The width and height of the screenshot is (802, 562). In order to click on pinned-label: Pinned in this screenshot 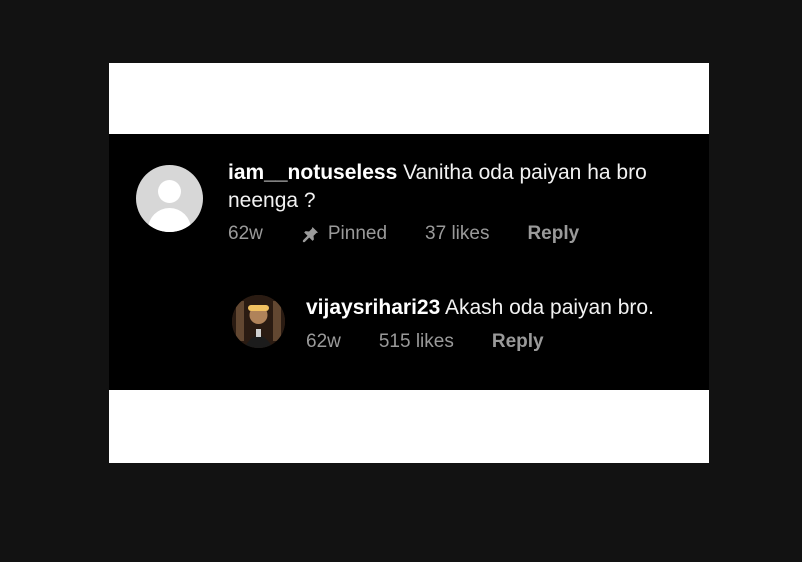, I will do `click(357, 233)`.